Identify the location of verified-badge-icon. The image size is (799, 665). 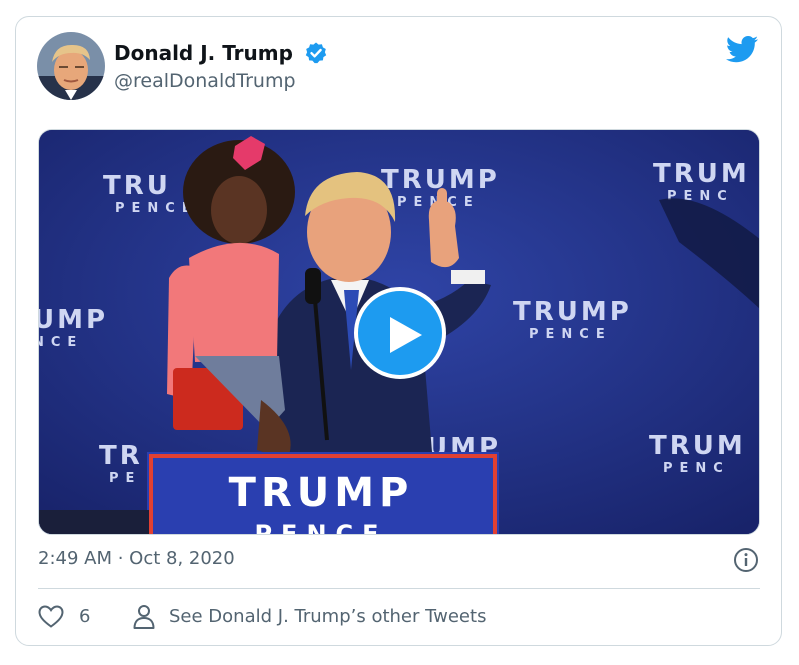
(316, 53).